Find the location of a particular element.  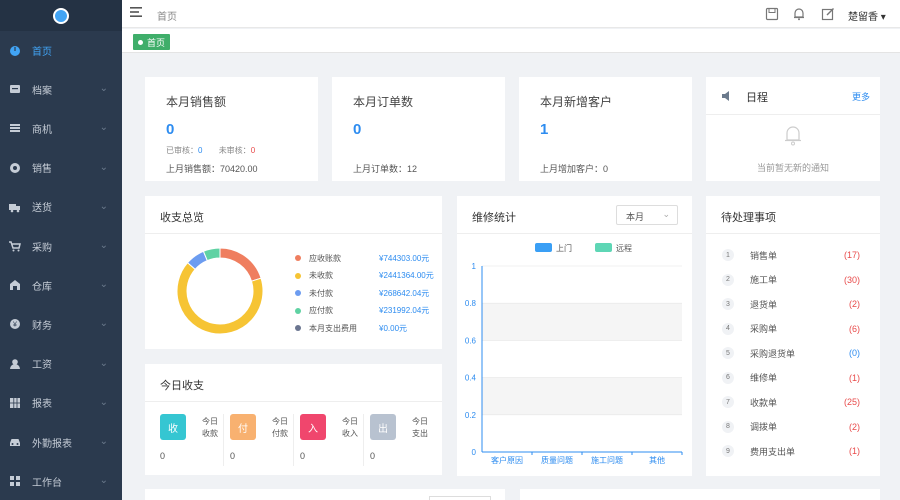

legend-value: ¥2441364.00元 is located at coordinates (406, 275).